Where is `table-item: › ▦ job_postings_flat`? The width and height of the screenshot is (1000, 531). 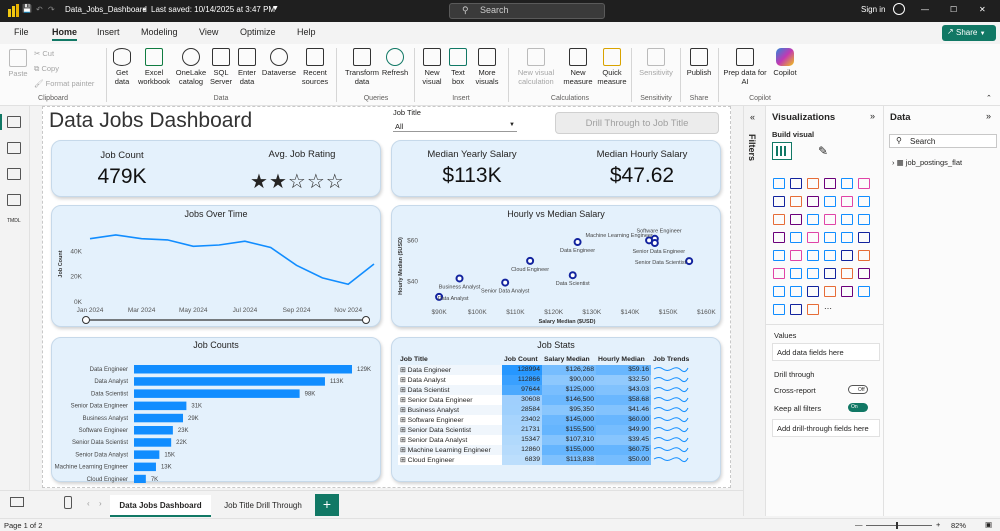
table-item: › ▦ job_postings_flat is located at coordinates (927, 162).